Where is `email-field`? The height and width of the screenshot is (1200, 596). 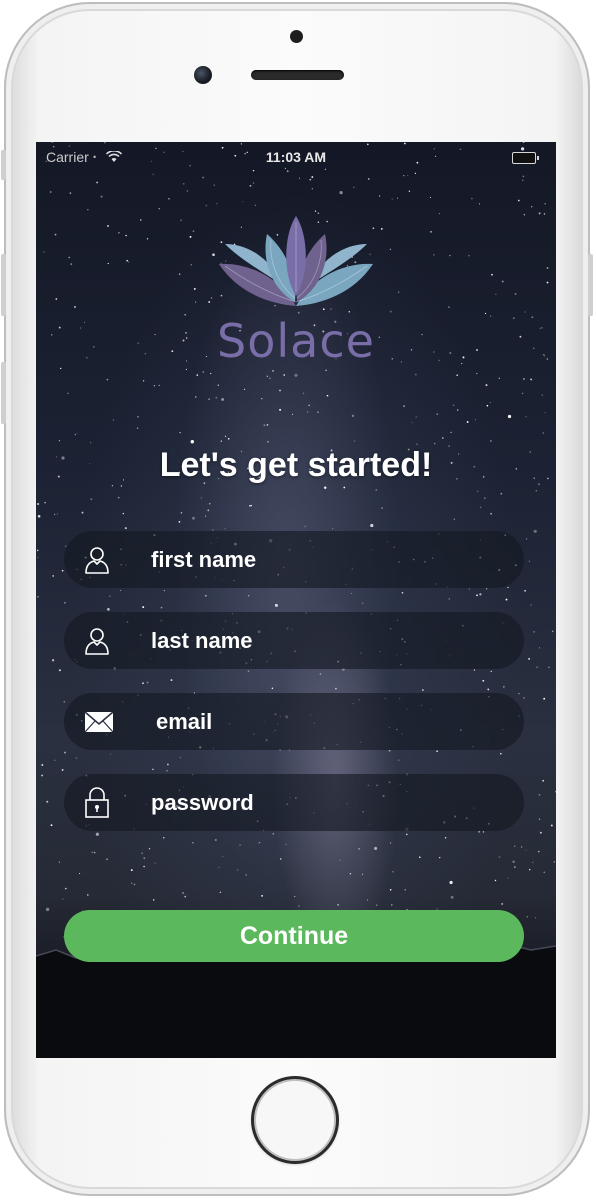
email-field is located at coordinates (294, 721).